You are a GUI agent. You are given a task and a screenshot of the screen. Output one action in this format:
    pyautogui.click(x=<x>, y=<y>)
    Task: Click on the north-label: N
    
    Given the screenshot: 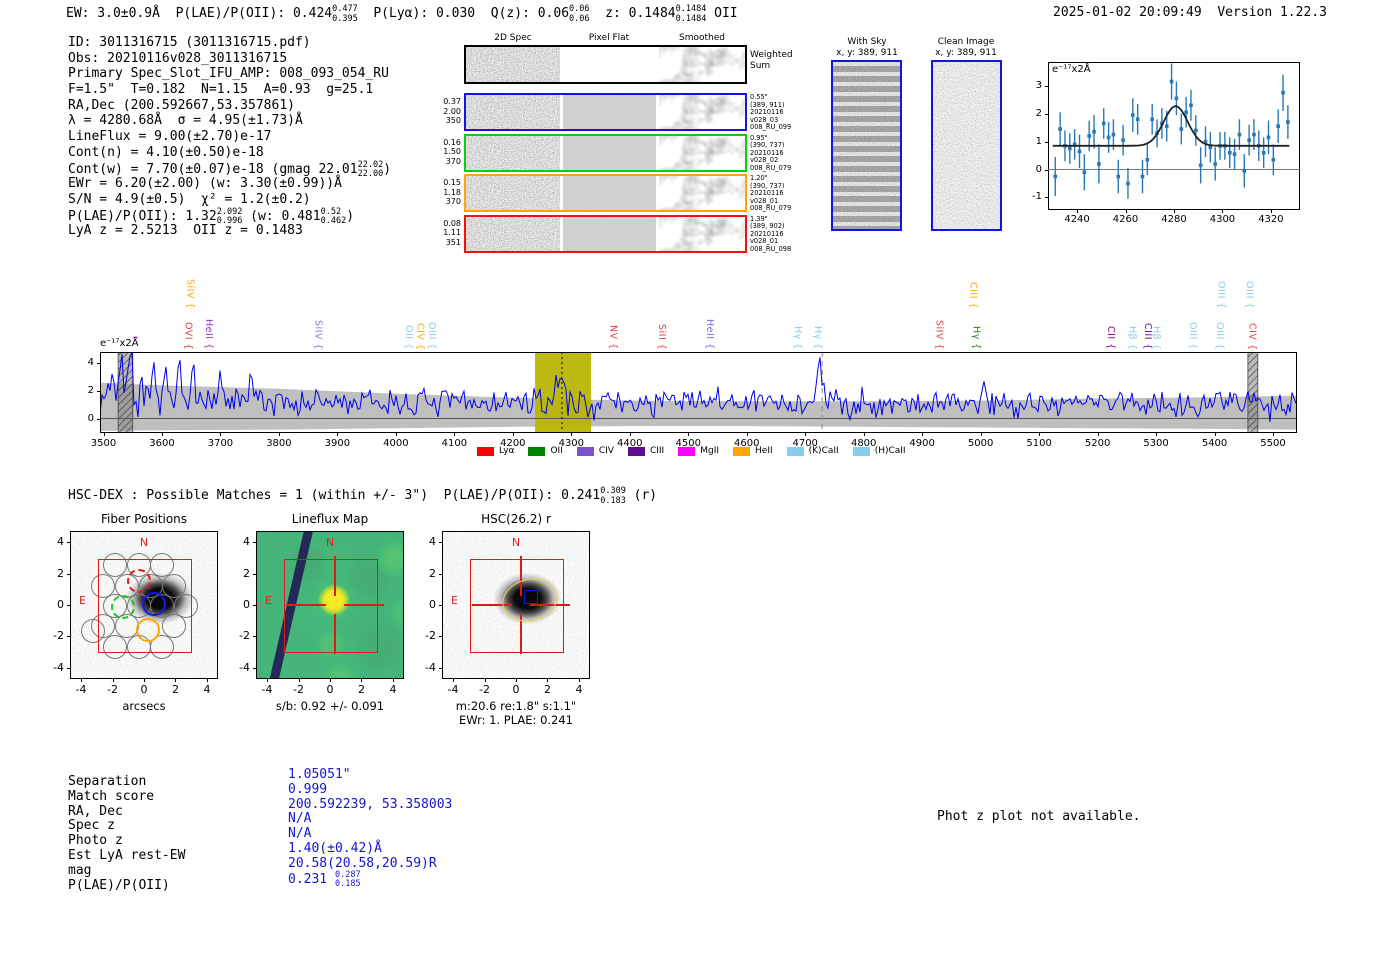 What is the action you would take?
    pyautogui.click(x=330, y=542)
    